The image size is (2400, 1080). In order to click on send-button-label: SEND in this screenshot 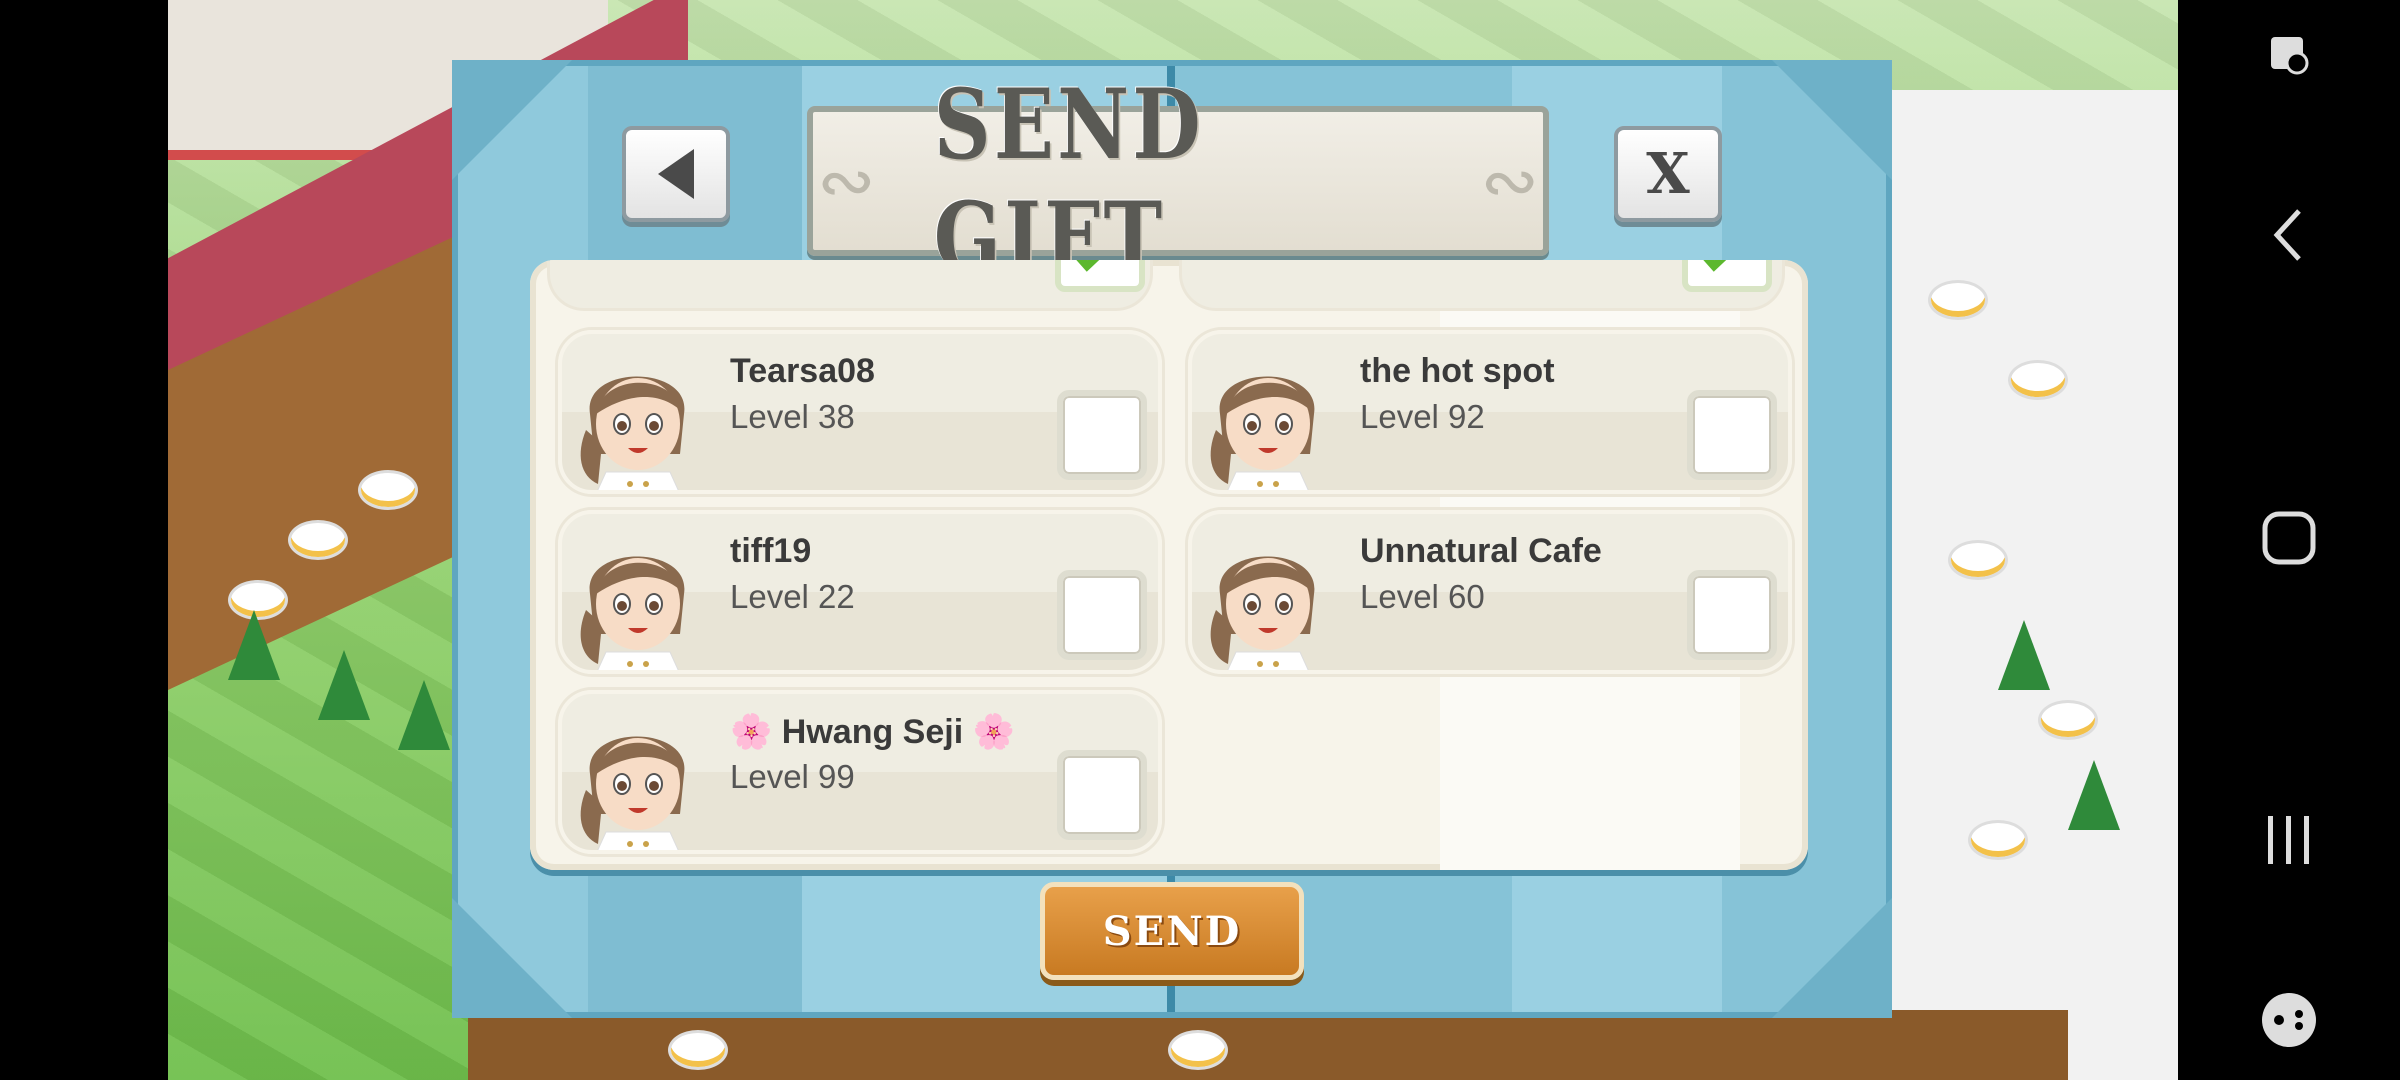, I will do `click(1172, 931)`.